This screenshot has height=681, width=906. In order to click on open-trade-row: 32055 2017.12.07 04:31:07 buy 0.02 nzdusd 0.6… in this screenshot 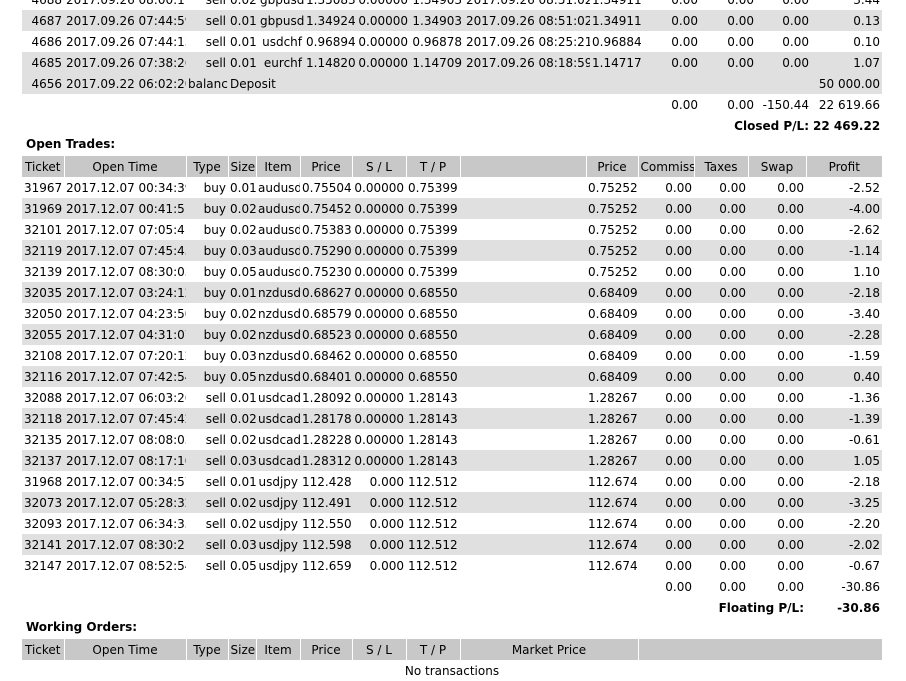, I will do `click(452, 334)`.